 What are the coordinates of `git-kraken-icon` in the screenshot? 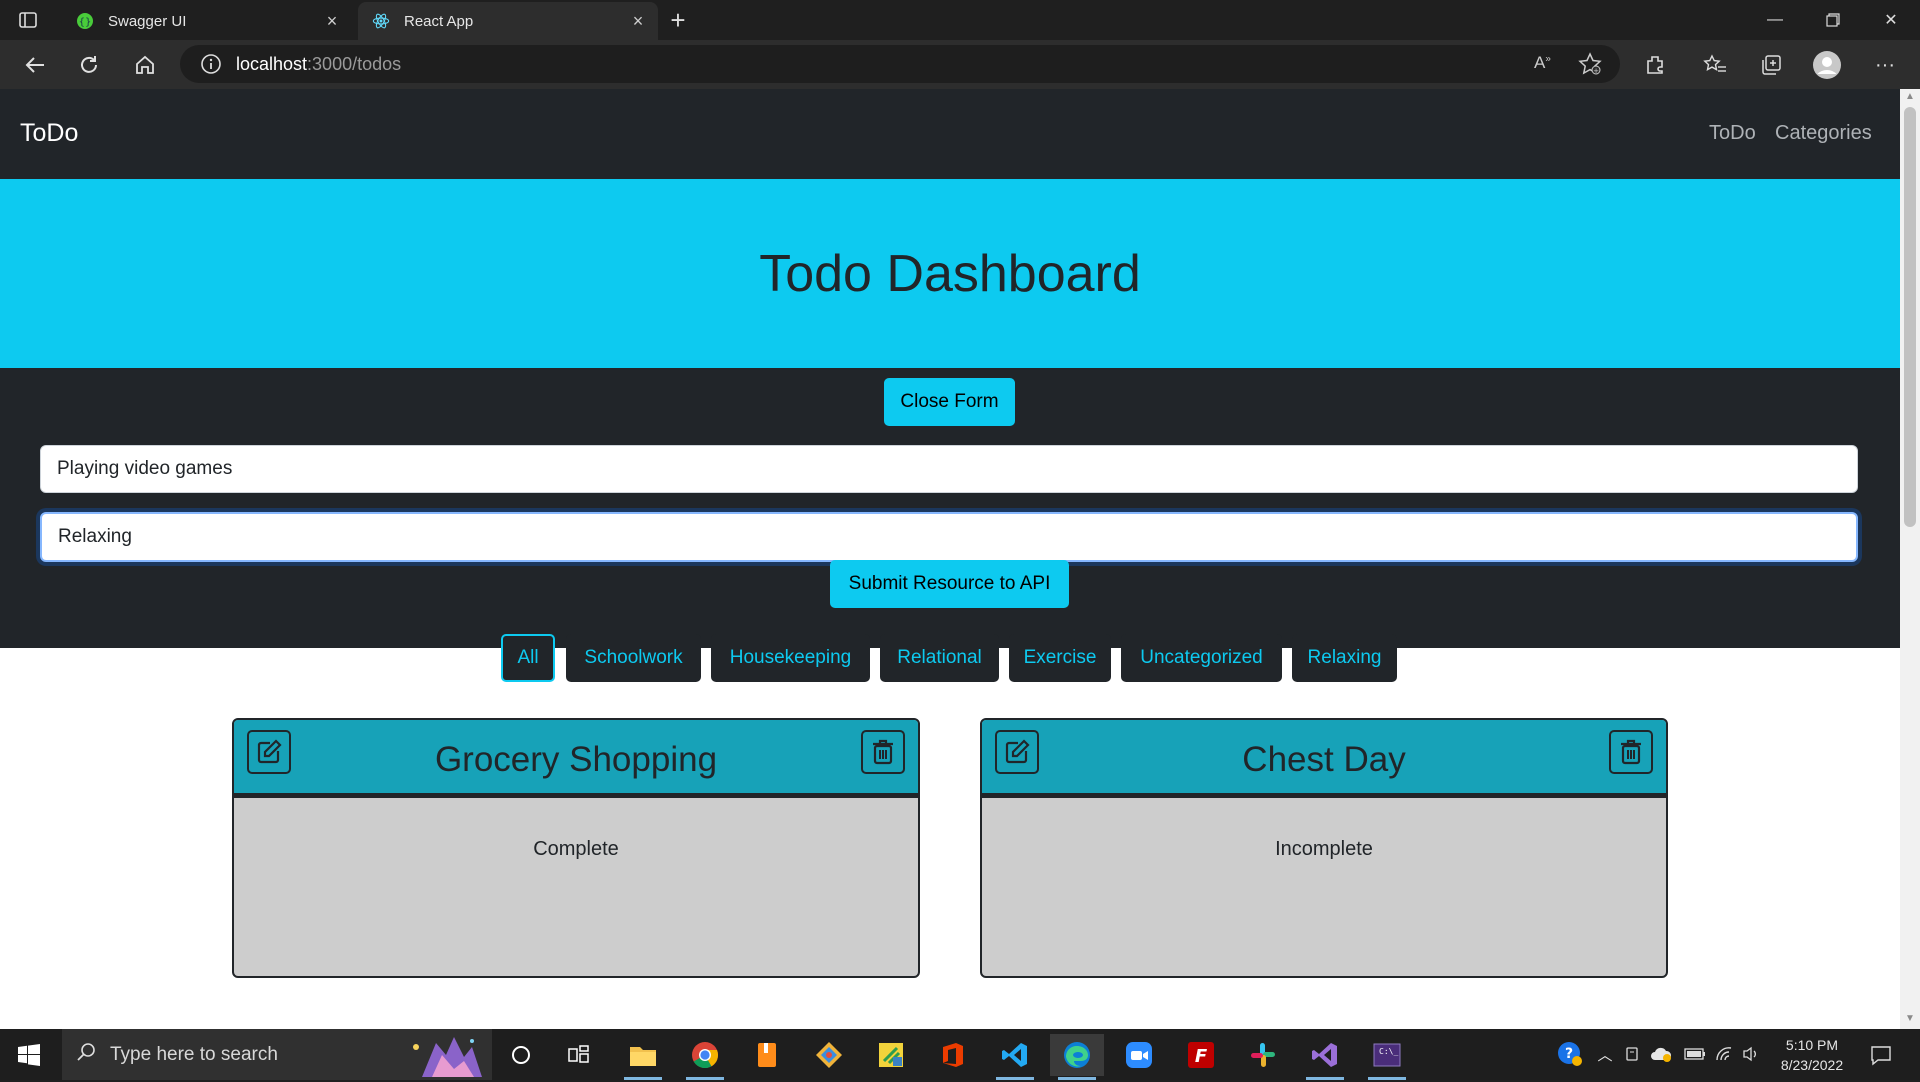 It's located at (829, 1055).